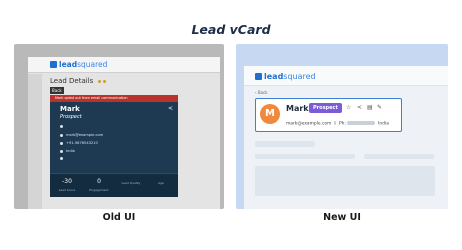  I want to click on separator, so click(335, 123).